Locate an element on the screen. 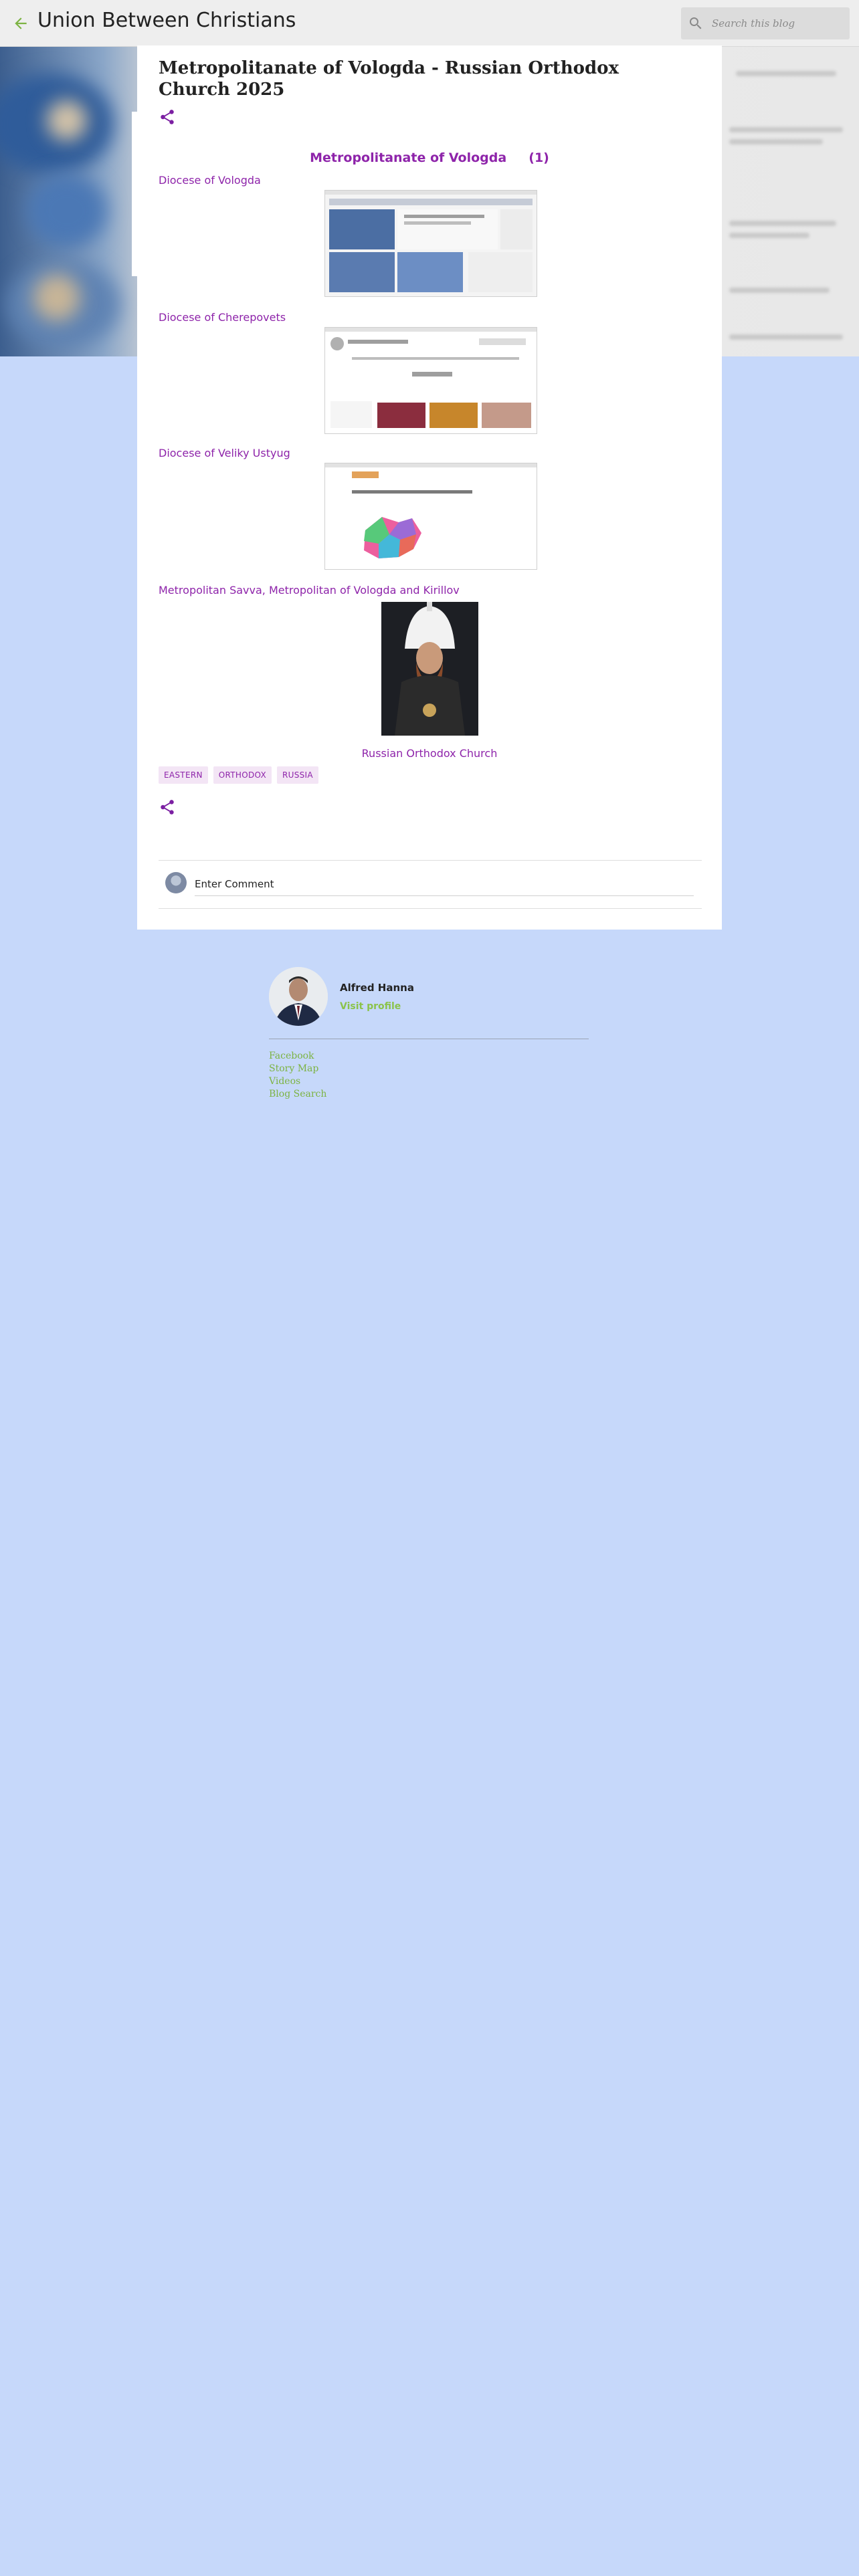  profile-name: Alfred Hanna is located at coordinates (377, 988).